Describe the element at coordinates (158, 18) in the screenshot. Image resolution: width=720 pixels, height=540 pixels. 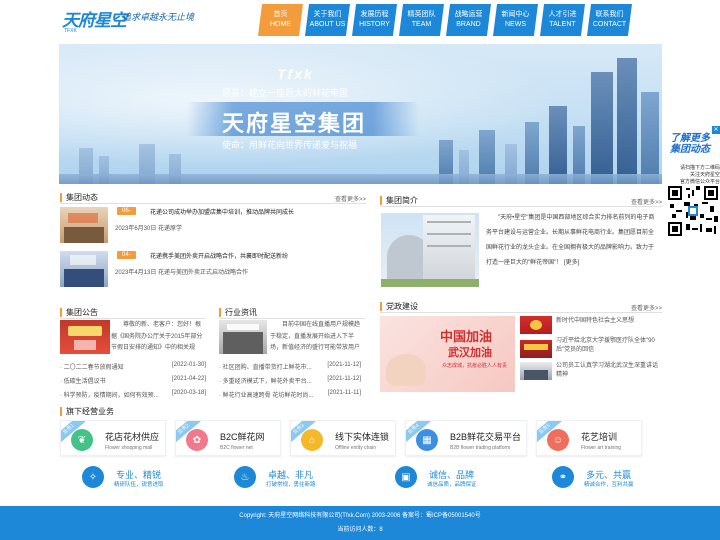
I see `slogan: 追求卓越永无止境` at that location.